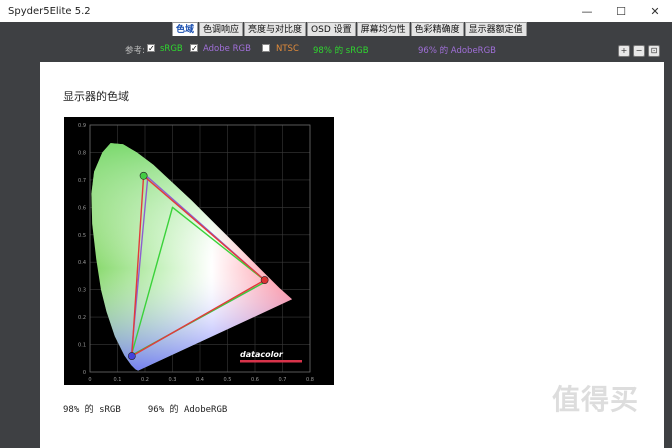 The width and height of the screenshot is (672, 448). I want to click on title-bar: Spyder5Elite 5.2 — ☐ ✕, so click(336, 11).